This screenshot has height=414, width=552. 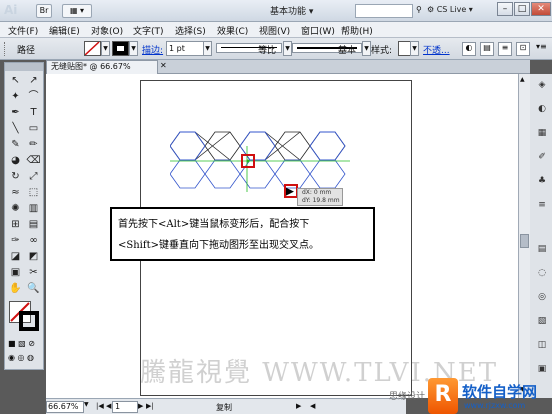 I want to click on graphic-style-dropdown: ▼, so click(x=414, y=48).